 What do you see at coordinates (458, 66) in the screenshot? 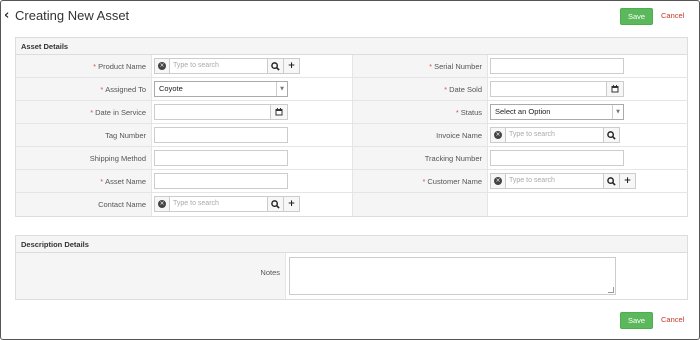
I see `serial-number-label: Serial Number` at bounding box center [458, 66].